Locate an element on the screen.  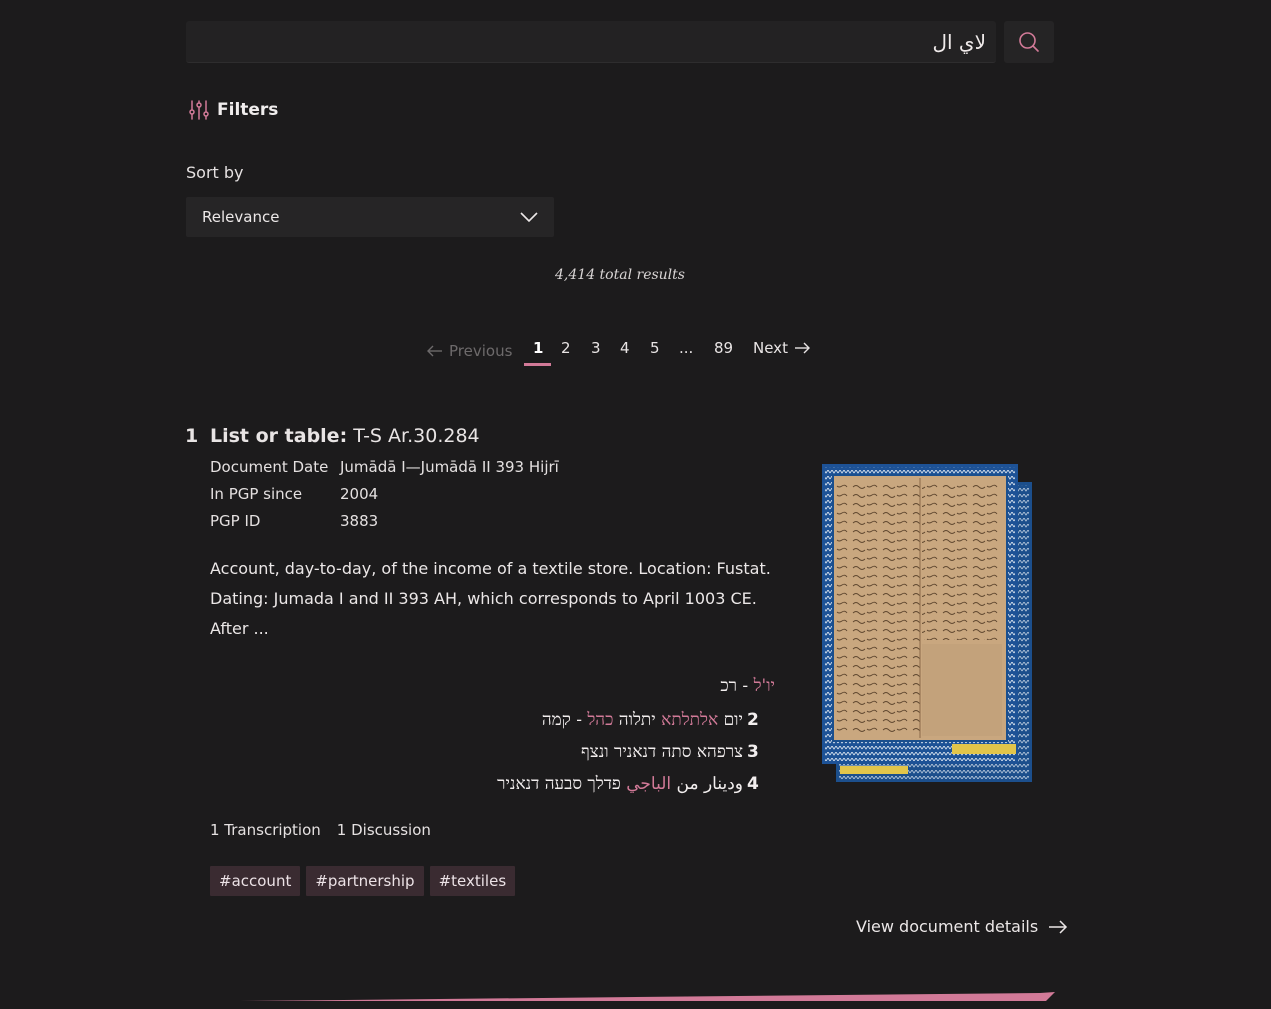
page-89-link: 89 is located at coordinates (723, 348).